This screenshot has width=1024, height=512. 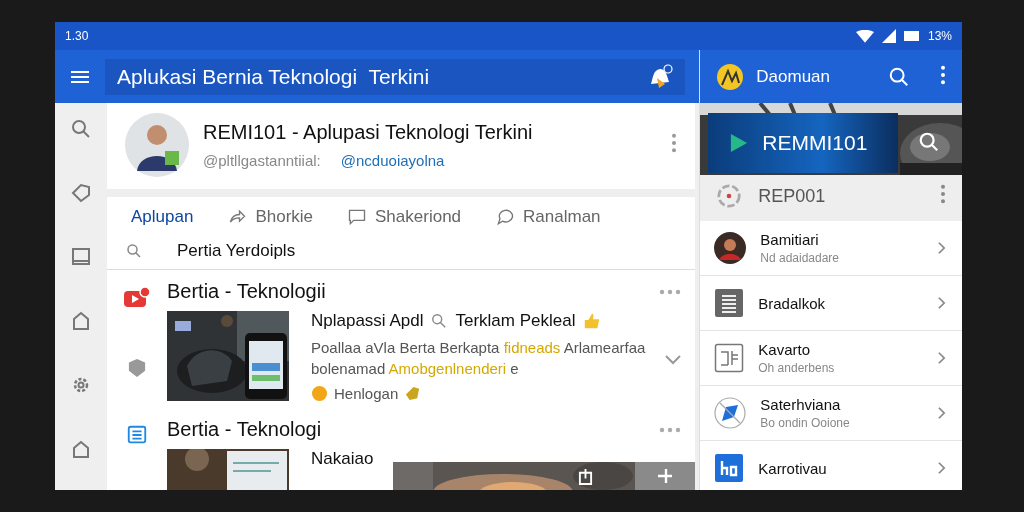 What do you see at coordinates (831, 413) in the screenshot?
I see `list-item: Saterhviana Bo ondin Ooione` at bounding box center [831, 413].